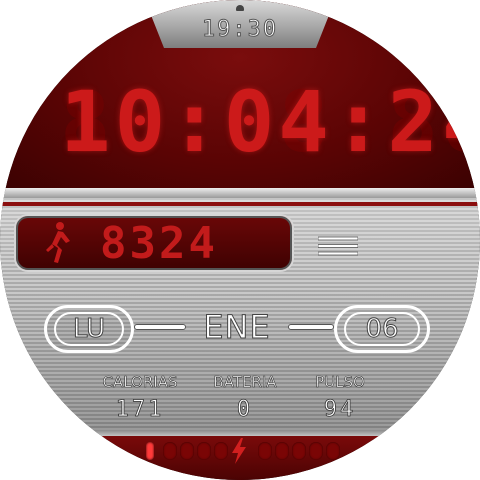 The image size is (480, 480). I want to click on pulse-label: PULSO, so click(340, 382).